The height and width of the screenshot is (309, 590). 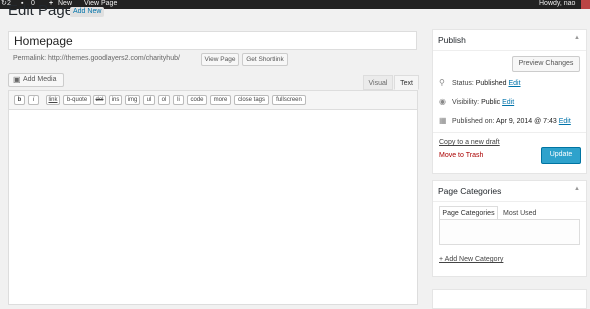 I want to click on tab-text: Text, so click(x=406, y=82).